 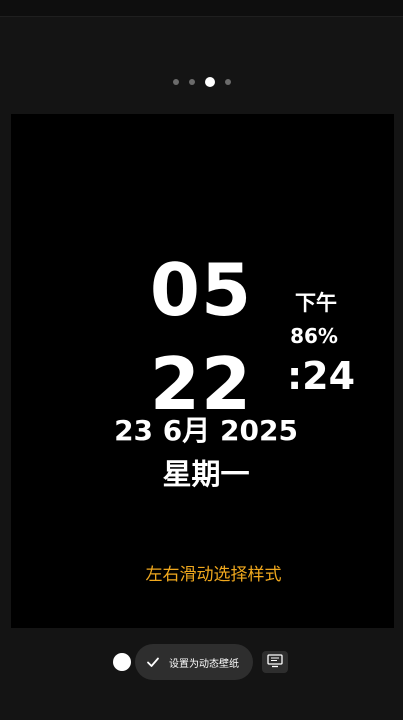 What do you see at coordinates (321, 376) in the screenshot?
I see `clock-seconds: :24` at bounding box center [321, 376].